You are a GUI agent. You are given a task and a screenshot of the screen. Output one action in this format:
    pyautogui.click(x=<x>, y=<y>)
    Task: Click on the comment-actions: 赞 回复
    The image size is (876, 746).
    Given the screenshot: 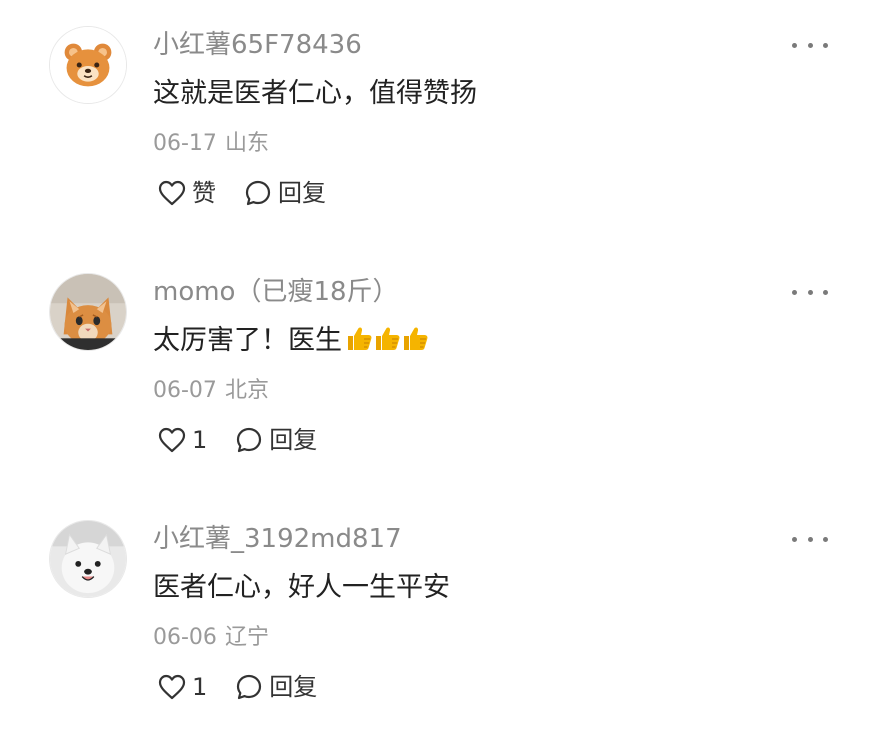 What is the action you would take?
    pyautogui.click(x=242, y=193)
    